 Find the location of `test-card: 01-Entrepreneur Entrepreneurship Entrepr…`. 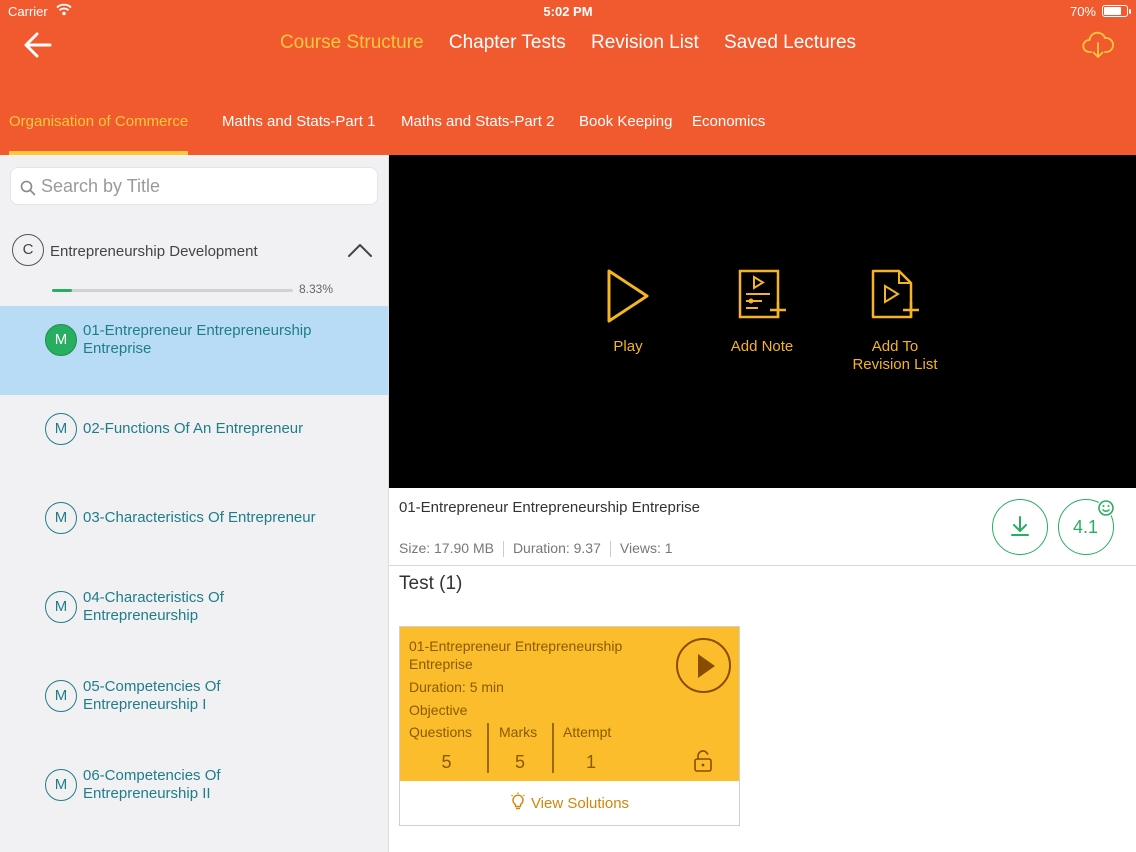

test-card: 01-Entrepreneur Entrepreneurship Entrepr… is located at coordinates (569, 726).